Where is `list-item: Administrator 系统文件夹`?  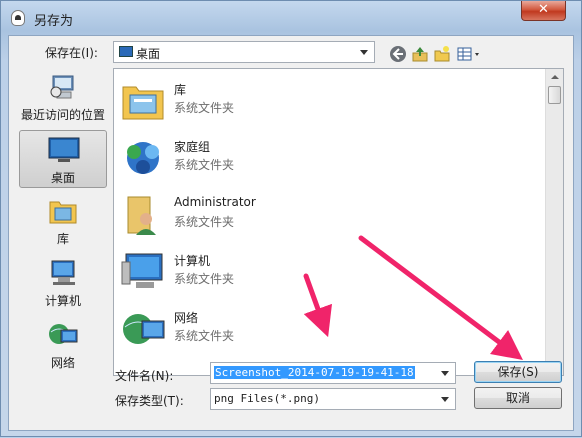 list-item: Administrator 系统文件夹 is located at coordinates (329, 215).